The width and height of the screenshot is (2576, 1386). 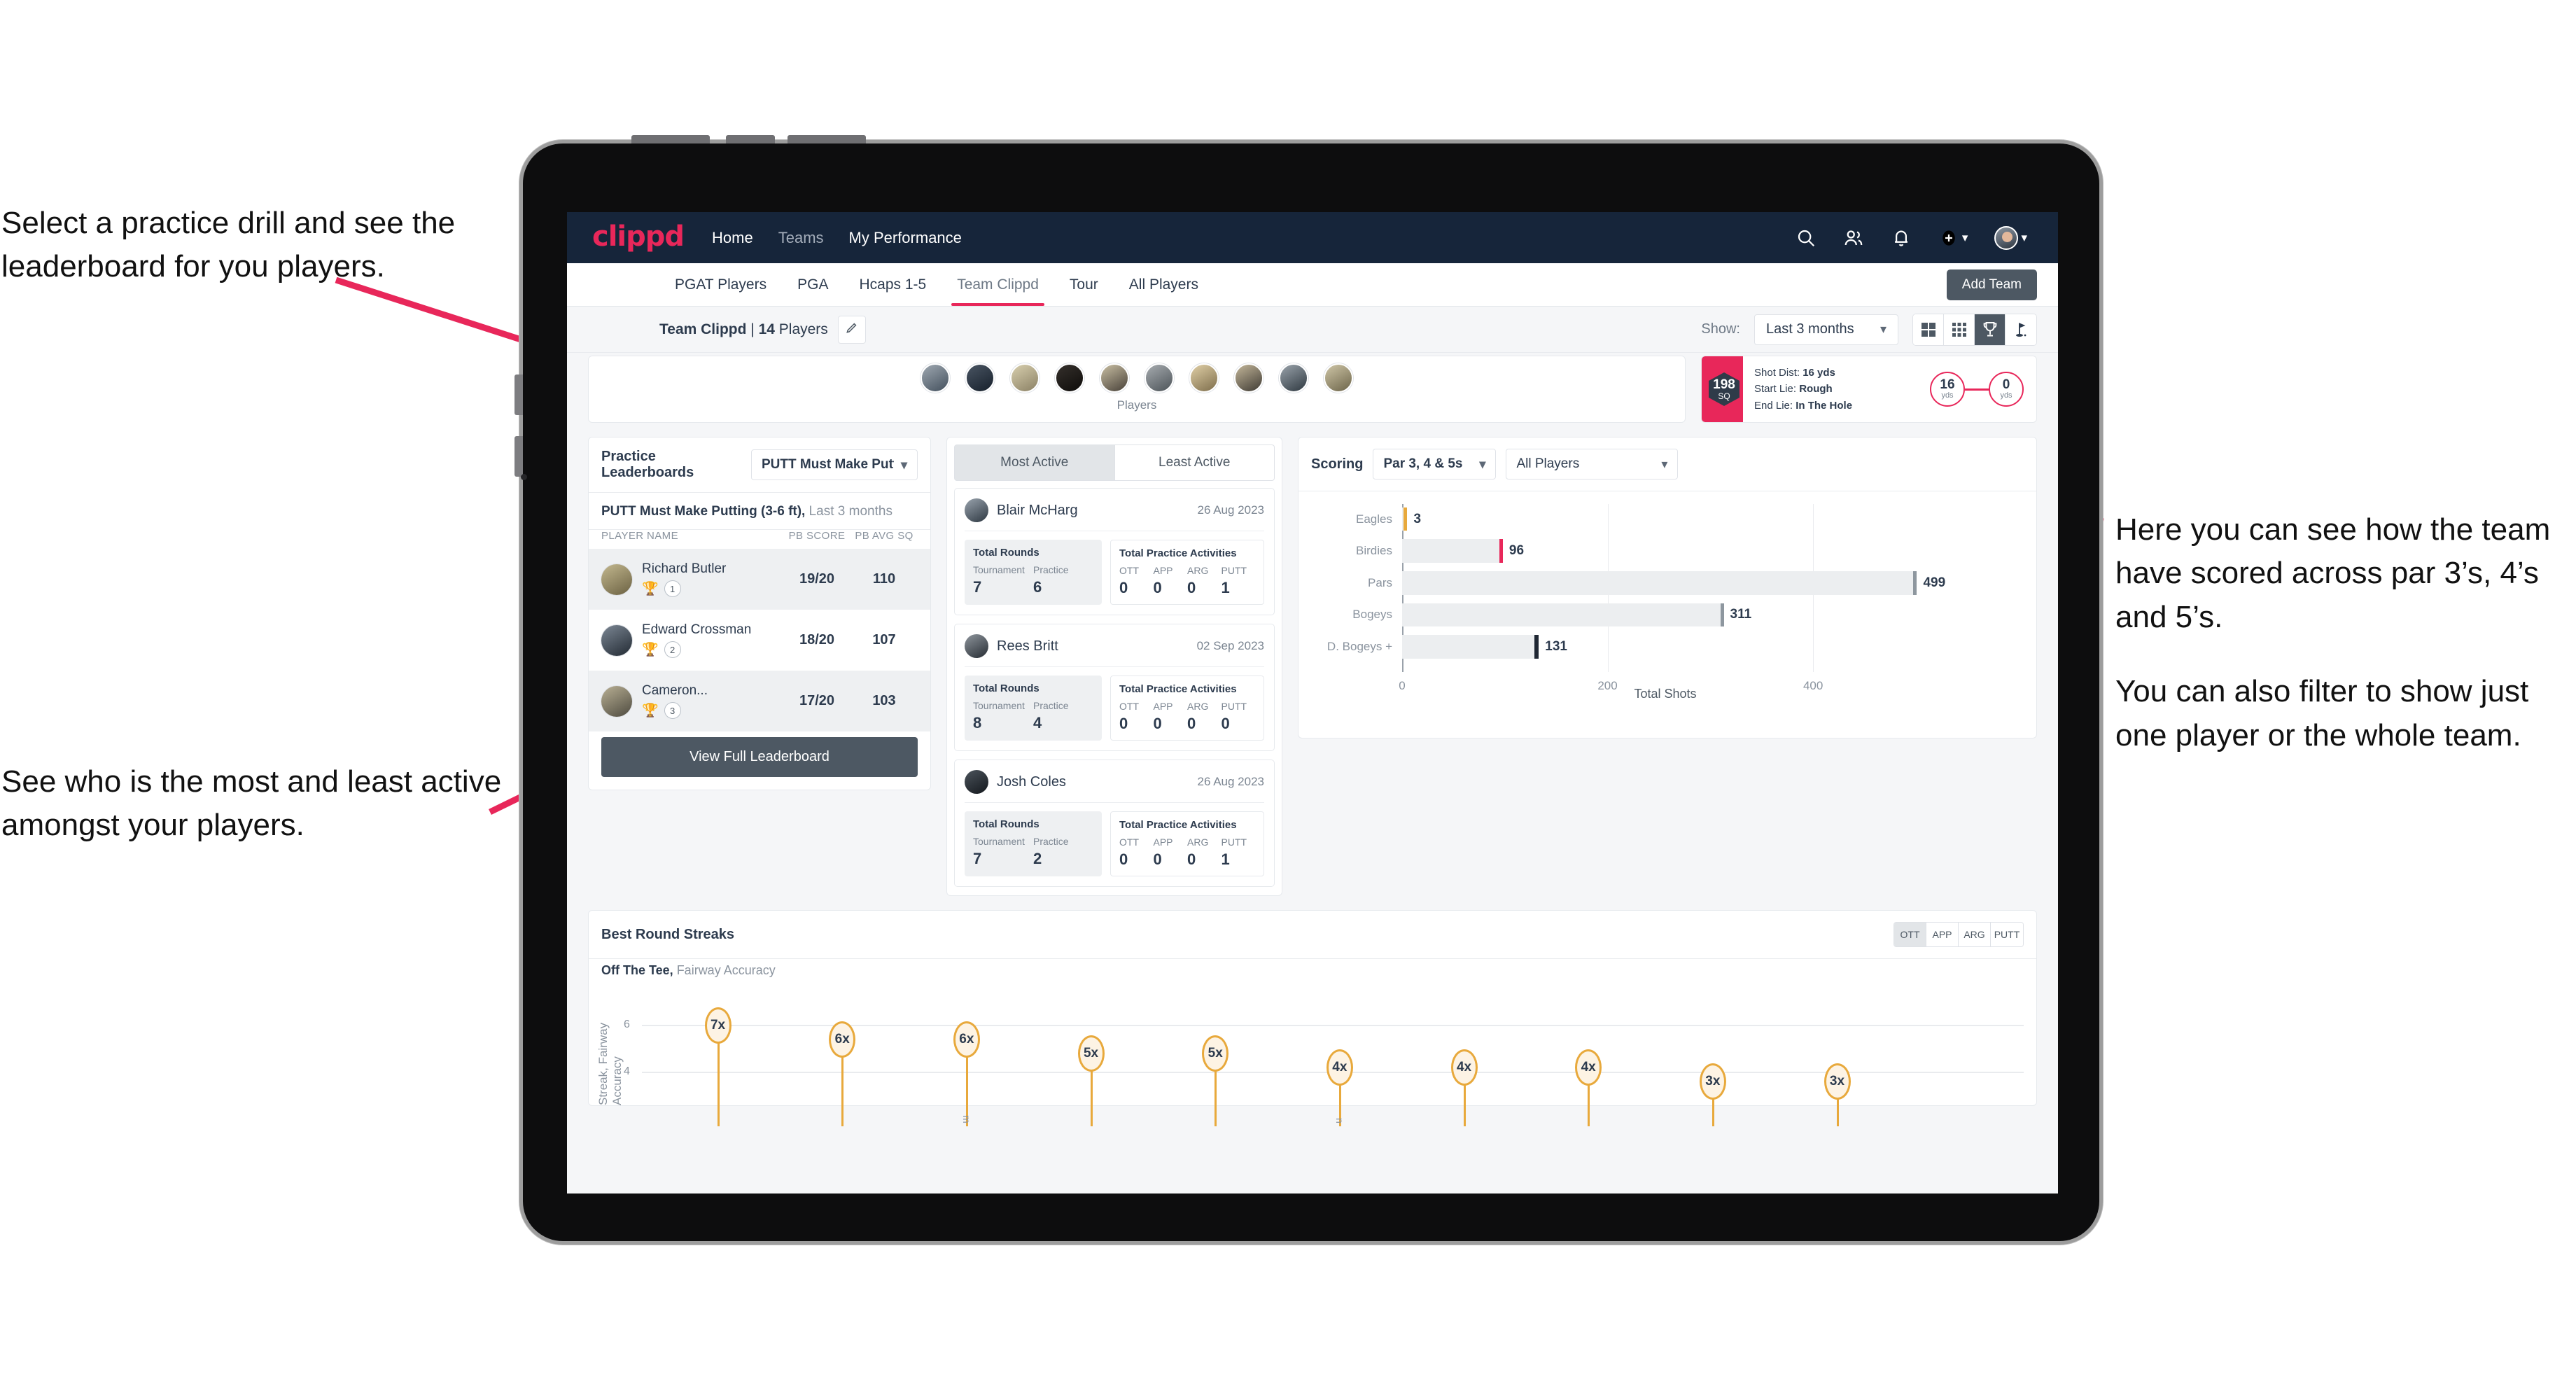 I want to click on table-row: Cameron... 🏆 3 17/20 103, so click(x=759, y=701).